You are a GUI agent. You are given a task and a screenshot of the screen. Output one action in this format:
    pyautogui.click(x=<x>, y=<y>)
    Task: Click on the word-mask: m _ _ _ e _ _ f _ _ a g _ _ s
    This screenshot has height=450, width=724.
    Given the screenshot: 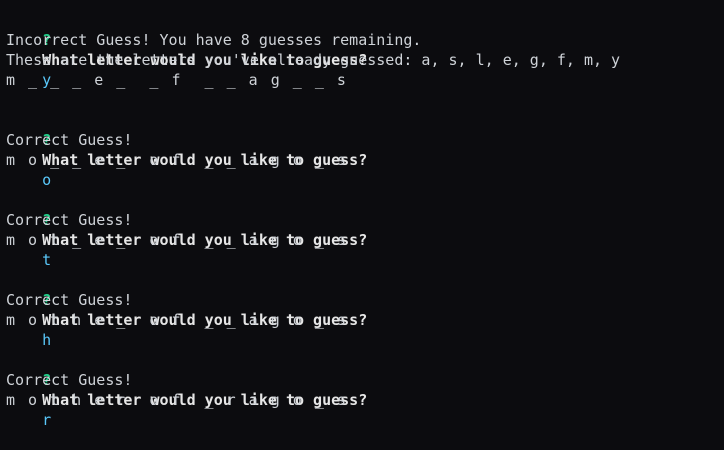 What is the action you would take?
    pyautogui.click(x=177, y=80)
    